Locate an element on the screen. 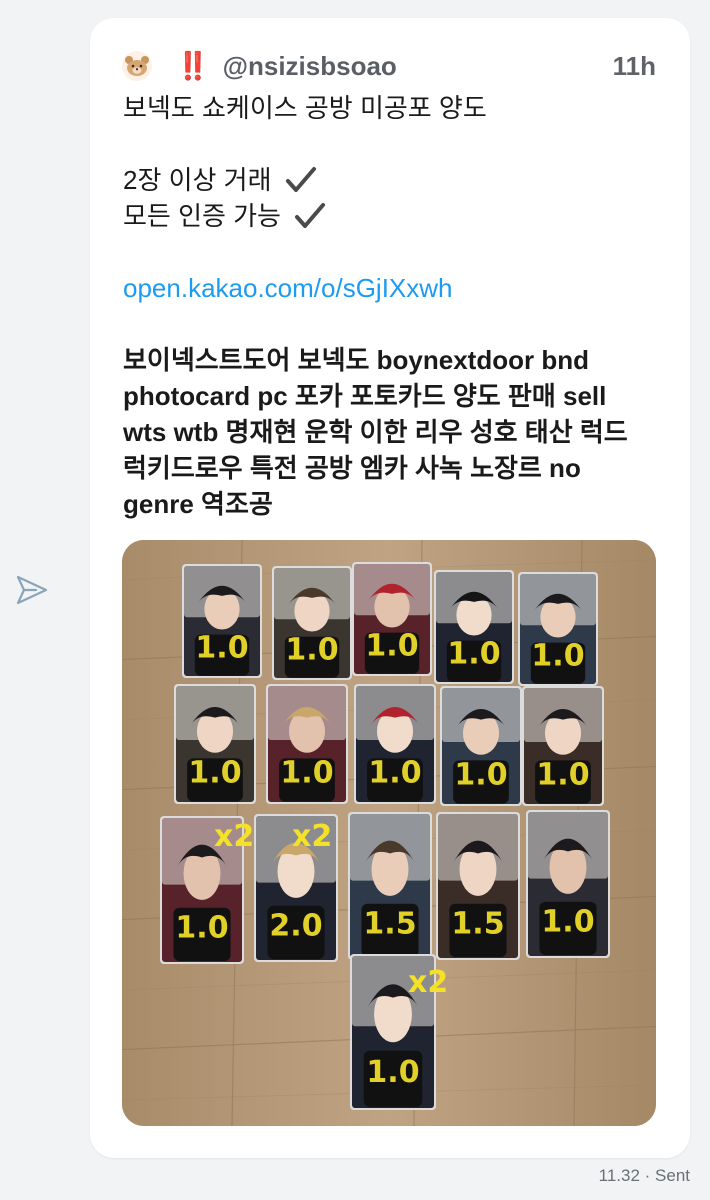  message-status: 11.32 · Sent is located at coordinates (644, 1175).